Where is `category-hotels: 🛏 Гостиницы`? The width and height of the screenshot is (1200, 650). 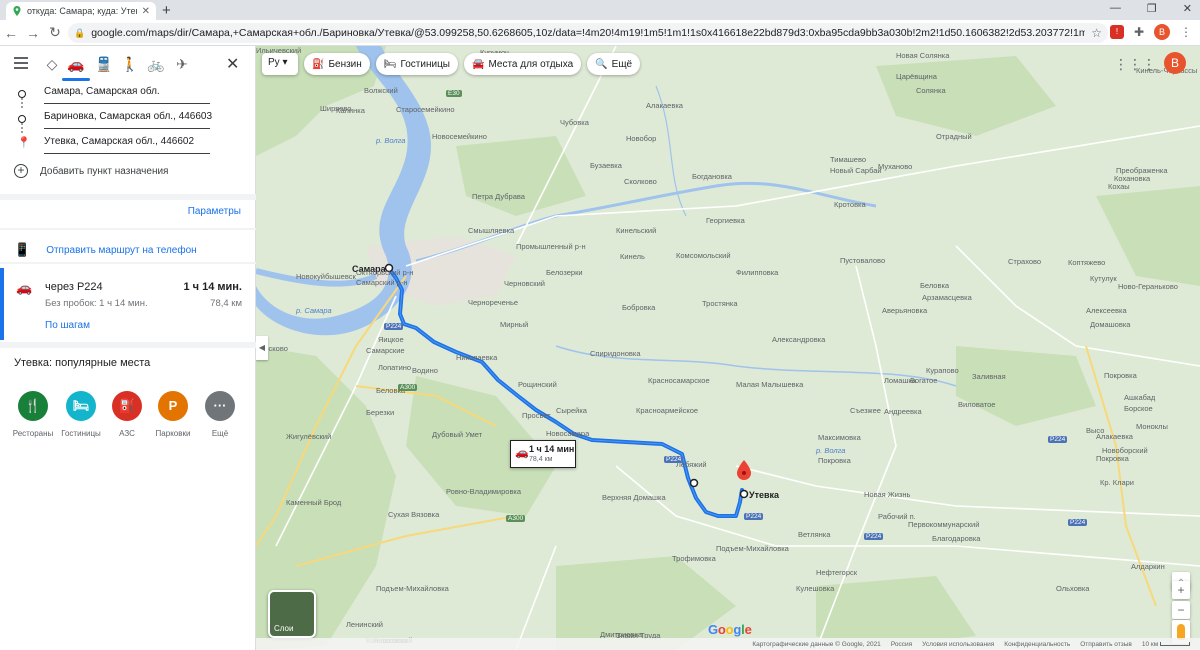
category-hotels: 🛏 Гостиницы is located at coordinates (81, 414).